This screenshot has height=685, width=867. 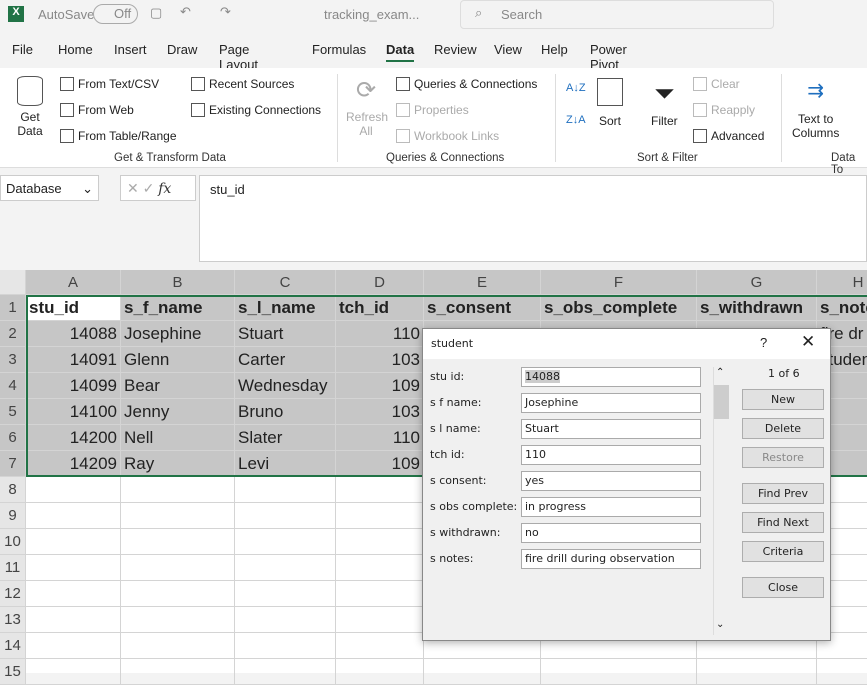 What do you see at coordinates (815, 109) in the screenshot?
I see `text-to-columns-button: ⇉ Text to Columns` at bounding box center [815, 109].